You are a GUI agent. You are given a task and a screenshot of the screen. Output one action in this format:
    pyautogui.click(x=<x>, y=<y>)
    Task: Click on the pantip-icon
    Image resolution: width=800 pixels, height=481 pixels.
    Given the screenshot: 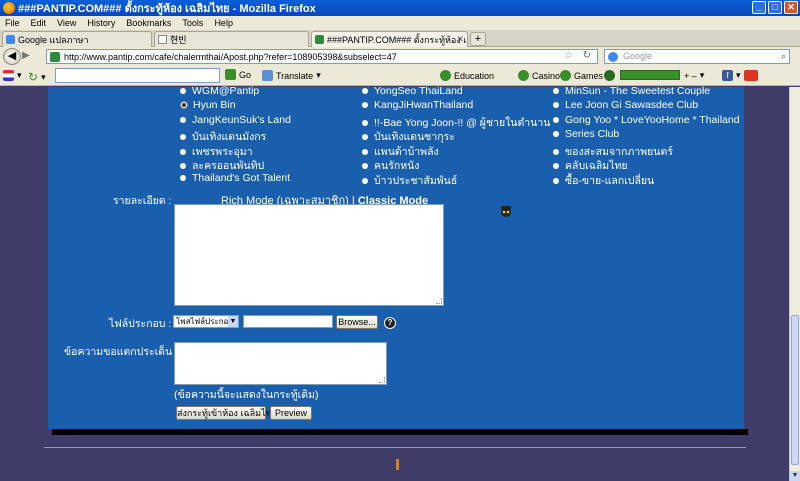 What is the action you would take?
    pyautogui.click(x=319, y=39)
    